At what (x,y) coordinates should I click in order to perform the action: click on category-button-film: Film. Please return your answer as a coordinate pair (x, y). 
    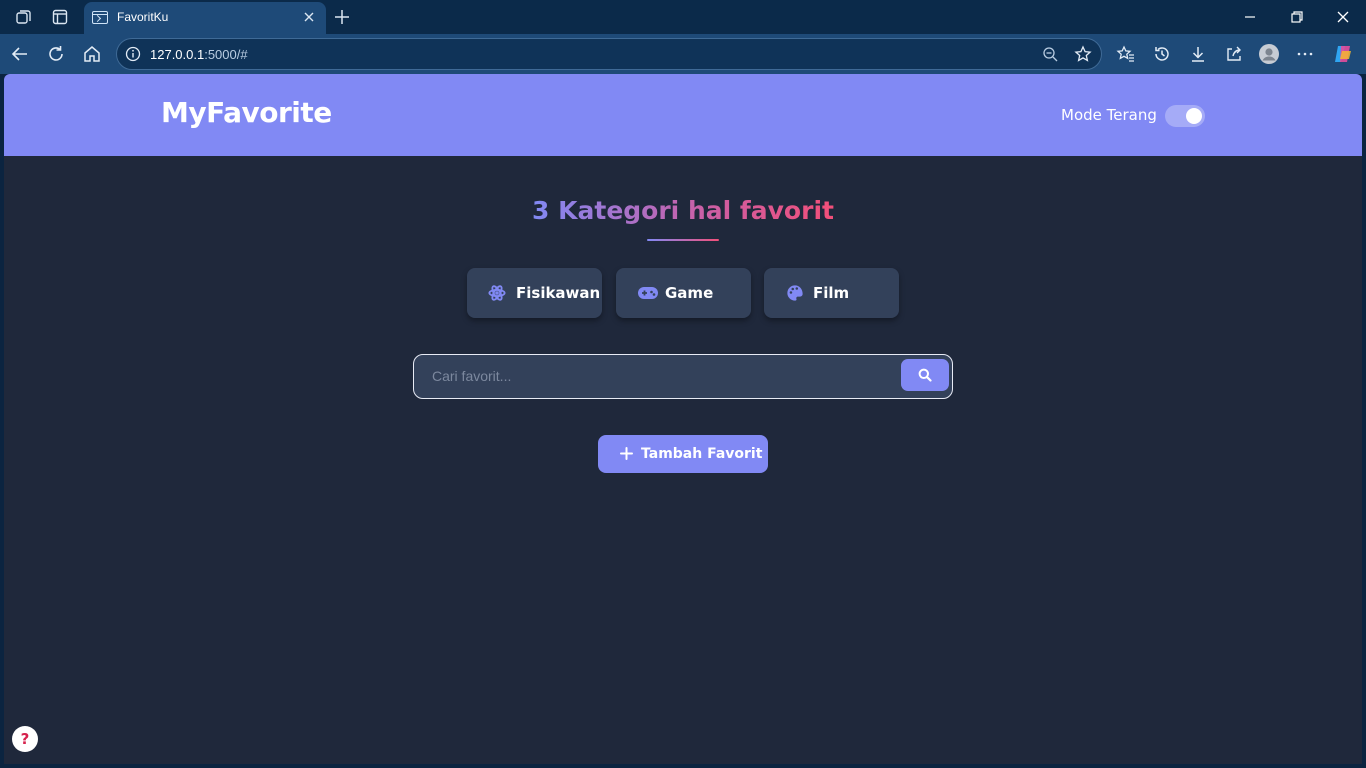
    Looking at the image, I should click on (831, 293).